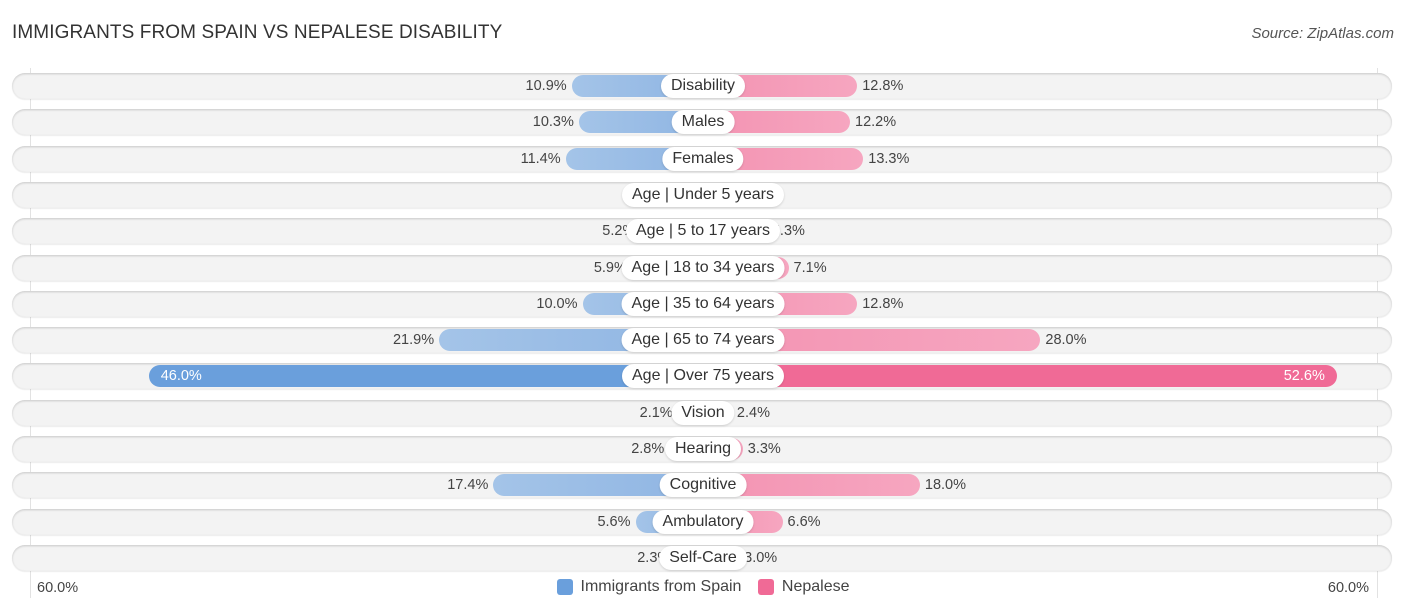 This screenshot has width=1406, height=612. Describe the element at coordinates (614, 521) in the screenshot. I see `value-label-immigrants-from-spain-ambulatory: 5.6%` at that location.